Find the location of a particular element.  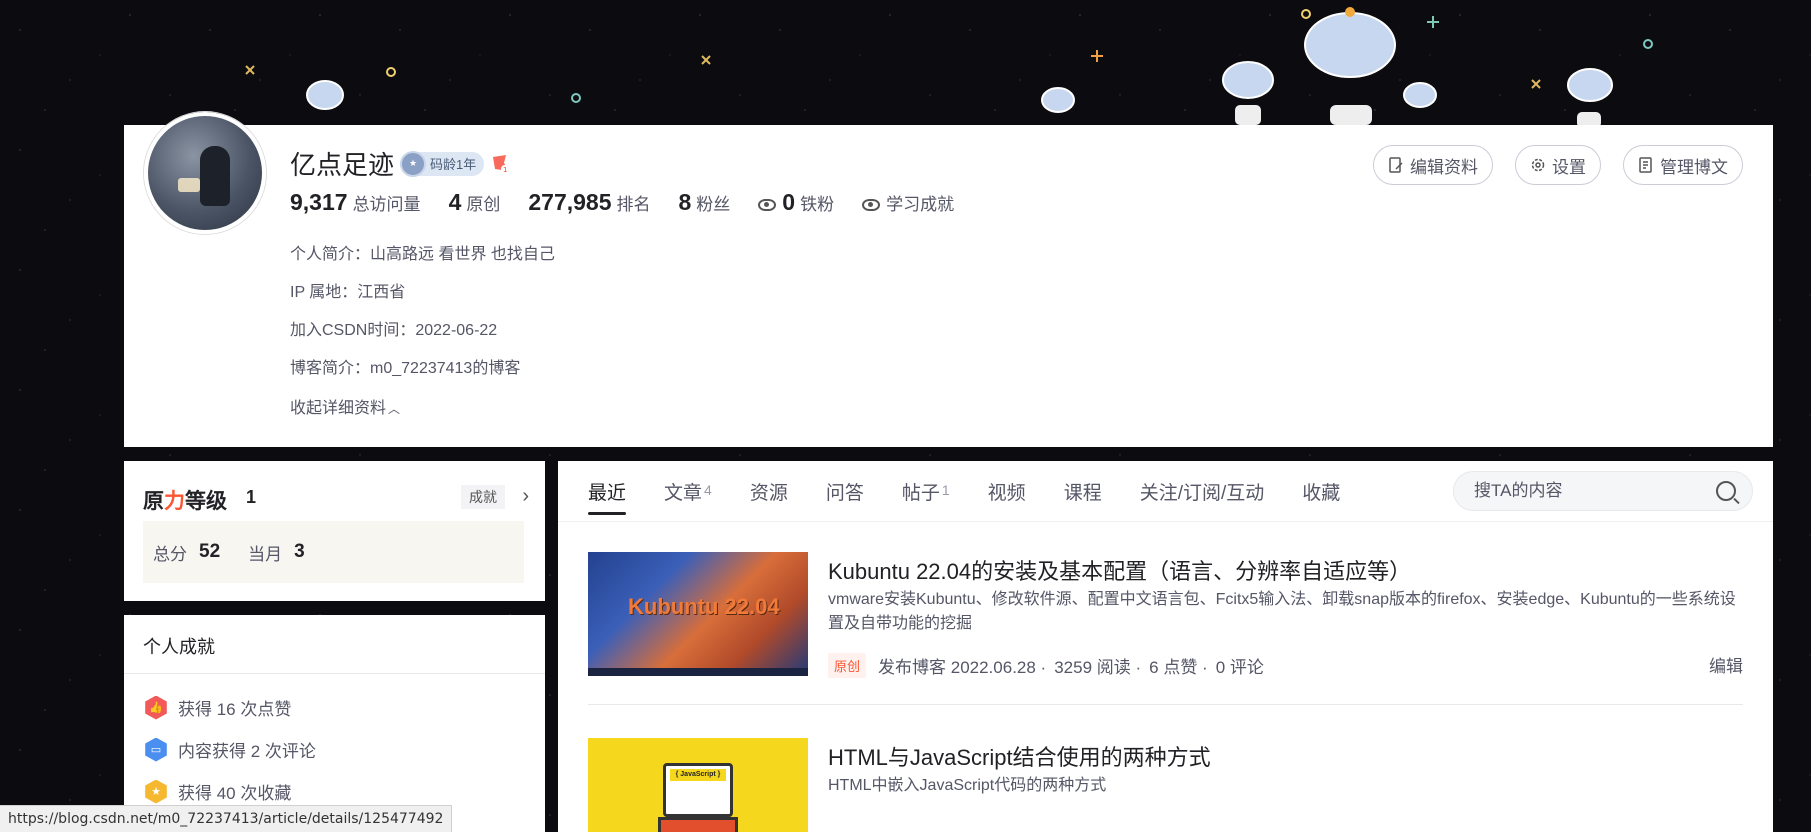

article-title: Kubuntu 22.04的安装及基本配置（语言、分辨率自适应等） is located at coordinates (1119, 570).